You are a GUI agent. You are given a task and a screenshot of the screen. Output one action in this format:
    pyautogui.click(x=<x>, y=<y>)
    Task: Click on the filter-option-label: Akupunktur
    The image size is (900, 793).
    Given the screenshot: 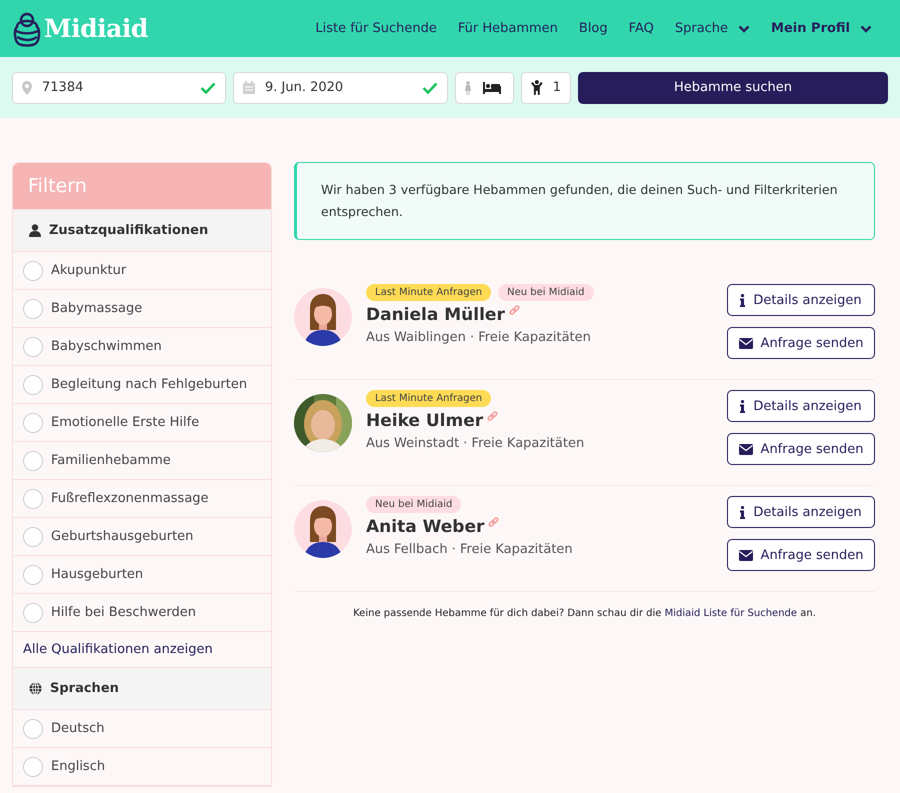 What is the action you would take?
    pyautogui.click(x=88, y=270)
    